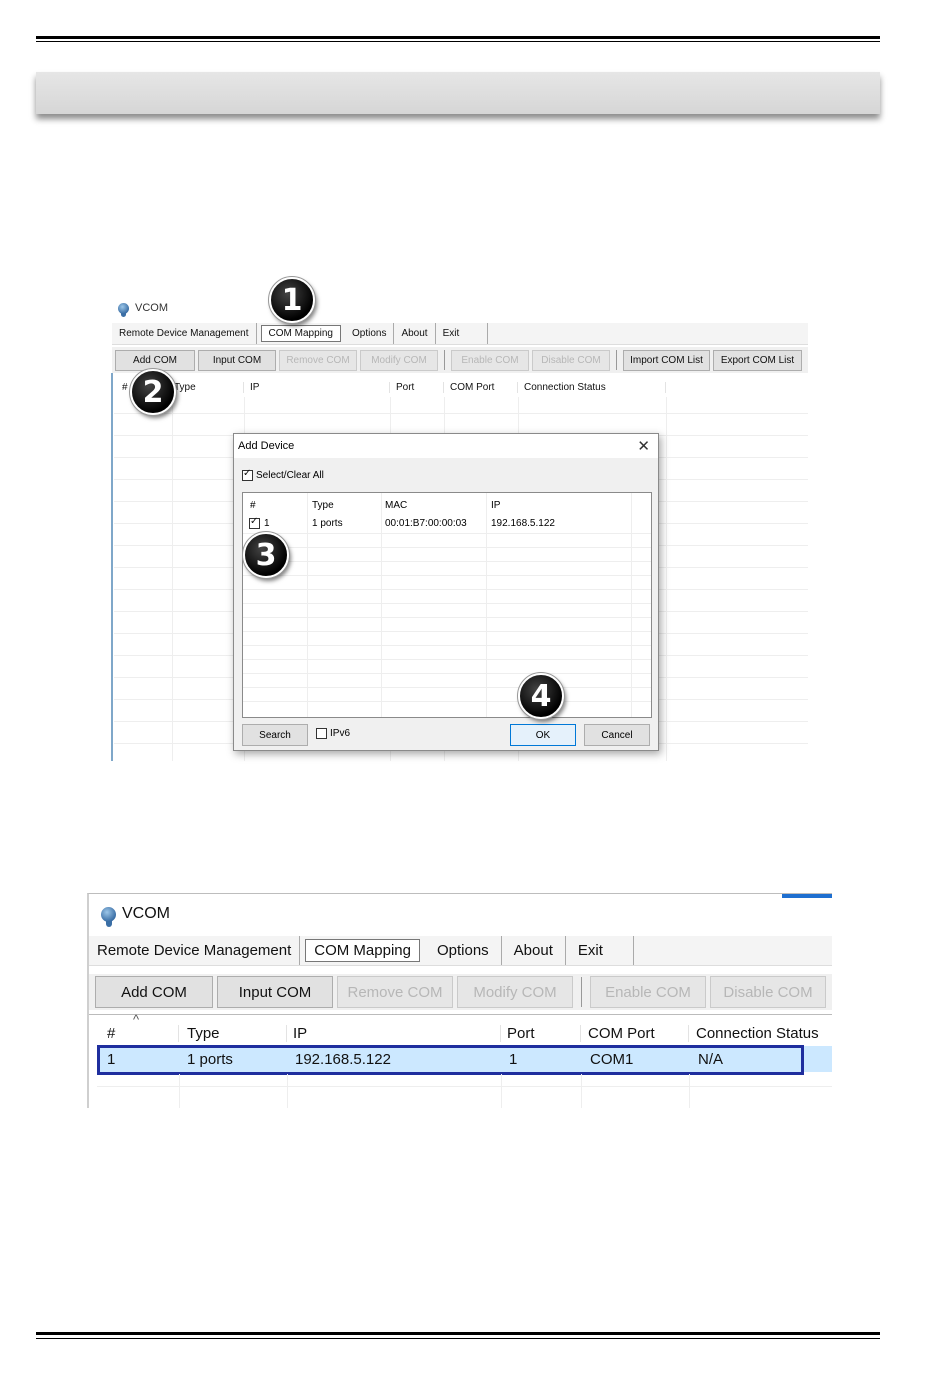  Describe the element at coordinates (541, 696) in the screenshot. I see `step-marker-4: 4` at that location.